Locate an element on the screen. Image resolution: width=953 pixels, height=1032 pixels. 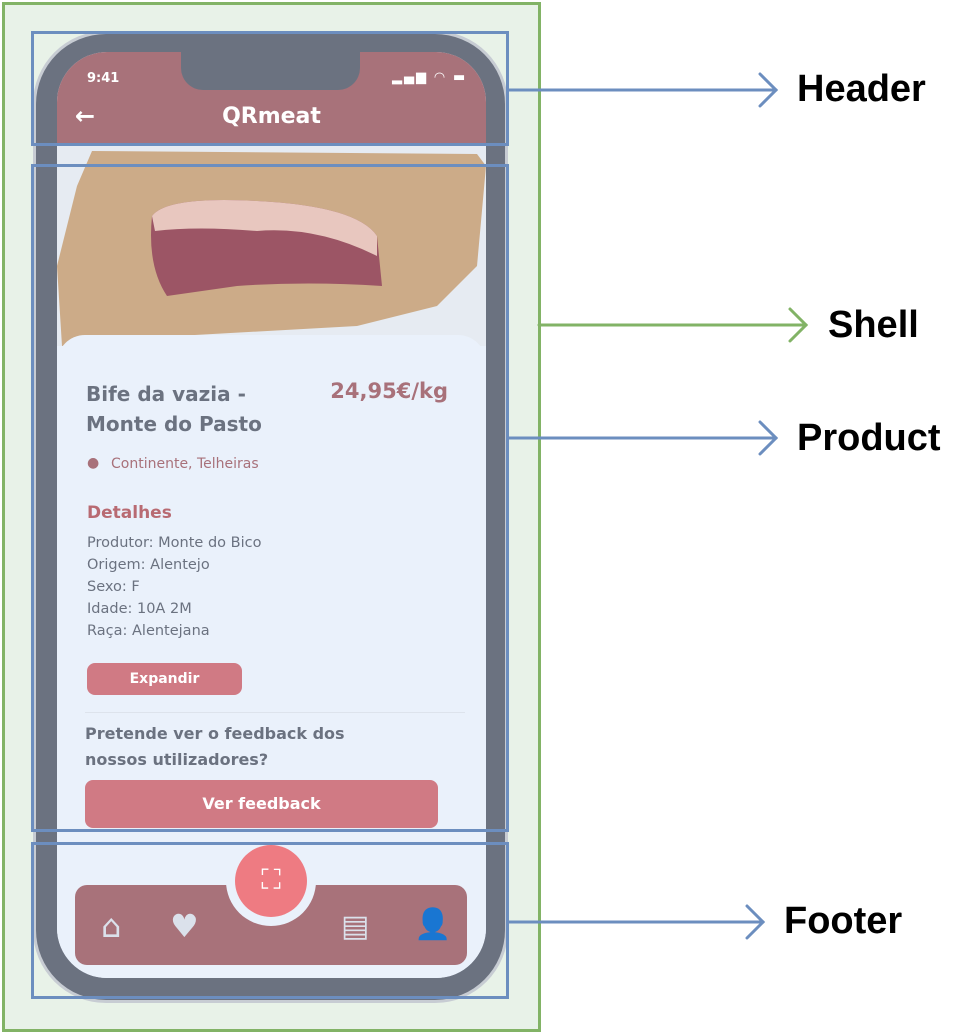
product-label: Product is located at coordinates (869, 438).